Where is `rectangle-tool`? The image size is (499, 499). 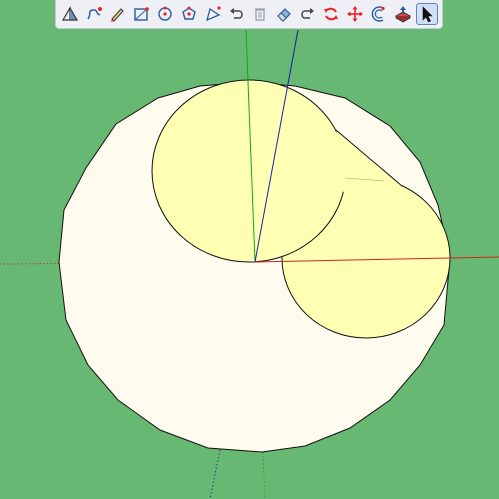
rectangle-tool is located at coordinates (141, 14).